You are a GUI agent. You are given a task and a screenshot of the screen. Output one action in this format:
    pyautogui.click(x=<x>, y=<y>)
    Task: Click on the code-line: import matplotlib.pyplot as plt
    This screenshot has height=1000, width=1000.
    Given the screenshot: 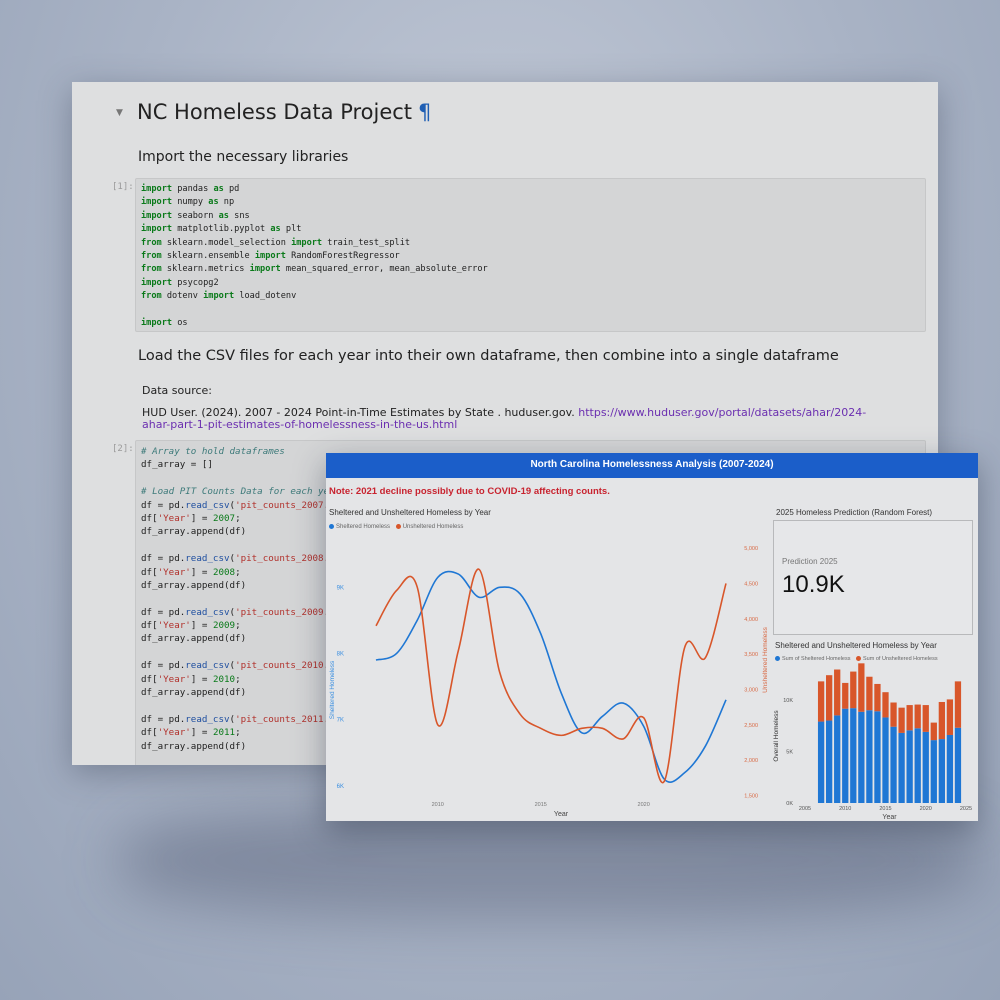 What is the action you would take?
    pyautogui.click(x=533, y=229)
    